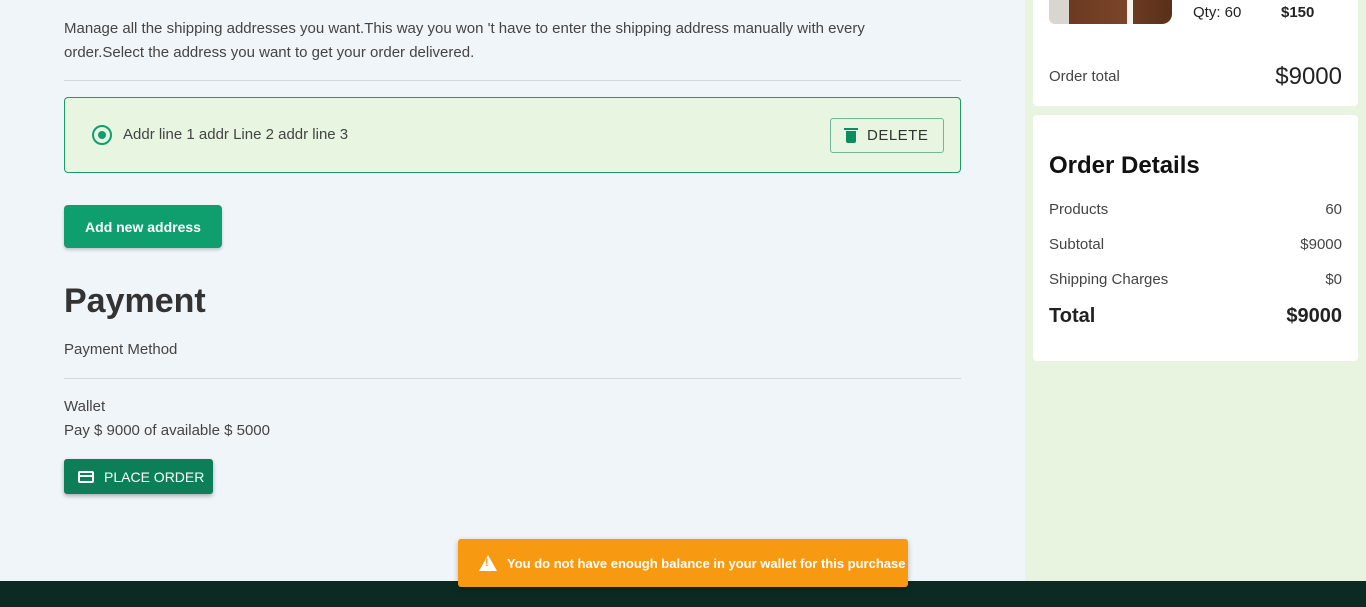 The image size is (1366, 607). I want to click on add-new-address-button: Add new address, so click(143, 226).